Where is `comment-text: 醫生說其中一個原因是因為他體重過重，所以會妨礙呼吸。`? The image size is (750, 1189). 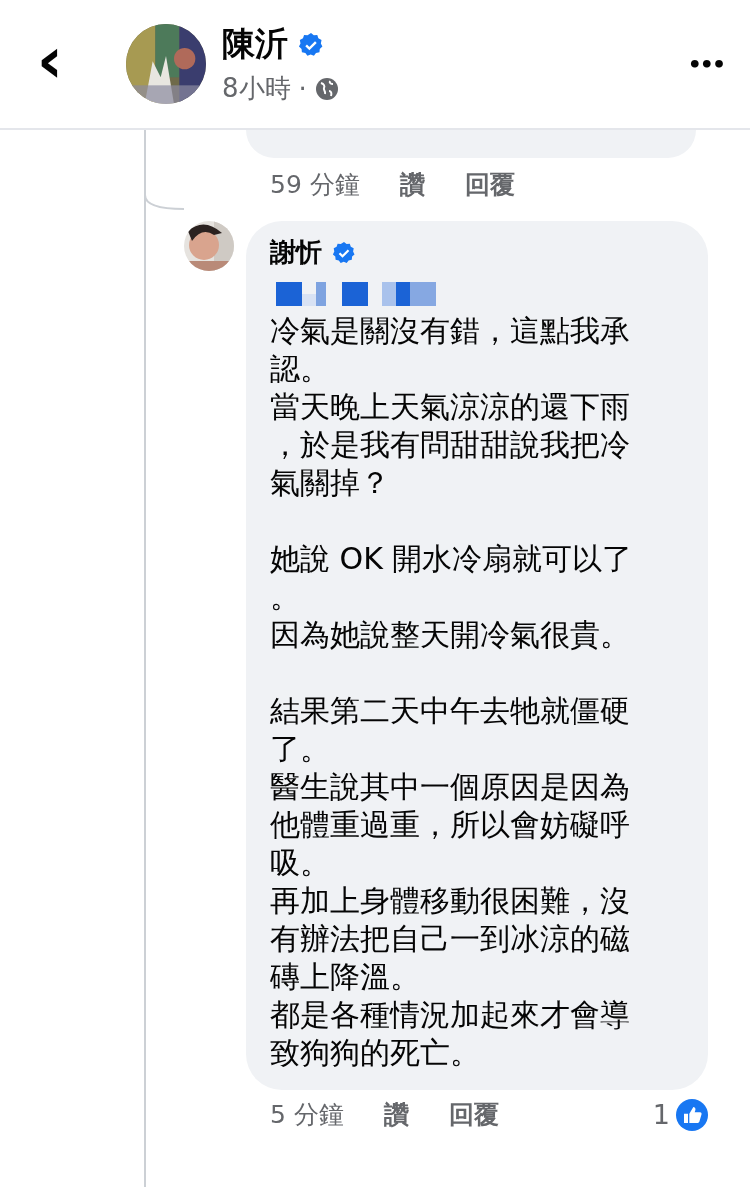 comment-text: 醫生說其中一個原因是因為他體重過重，所以會妨礙呼吸。 is located at coordinates (450, 825).